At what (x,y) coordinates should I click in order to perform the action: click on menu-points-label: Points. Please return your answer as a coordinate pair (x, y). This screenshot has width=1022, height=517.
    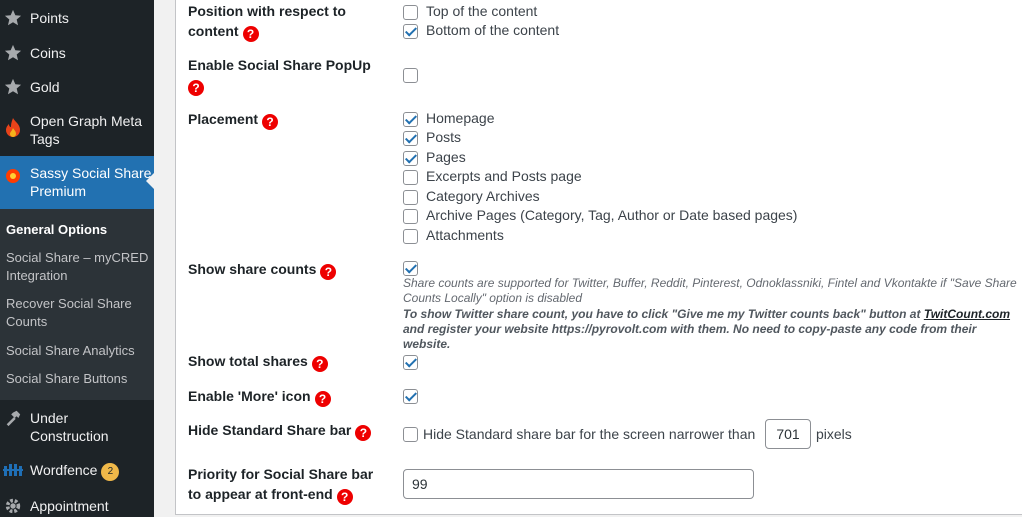
    Looking at the image, I should click on (49, 18).